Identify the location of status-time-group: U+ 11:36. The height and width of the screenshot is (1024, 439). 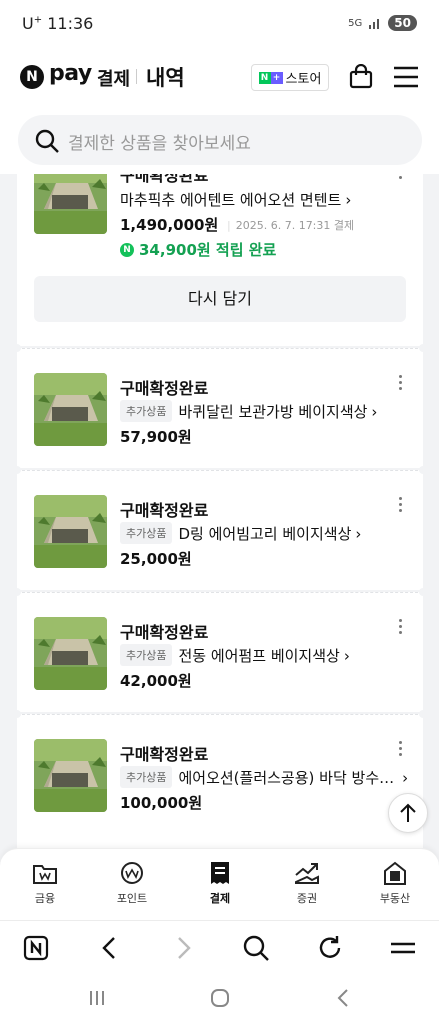
(57, 23).